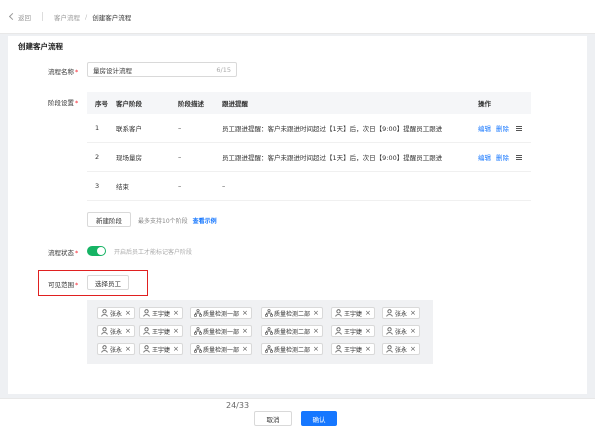 The height and width of the screenshot is (436, 595). What do you see at coordinates (191, 104) in the screenshot?
I see `col-header-desc: 阶段描述` at bounding box center [191, 104].